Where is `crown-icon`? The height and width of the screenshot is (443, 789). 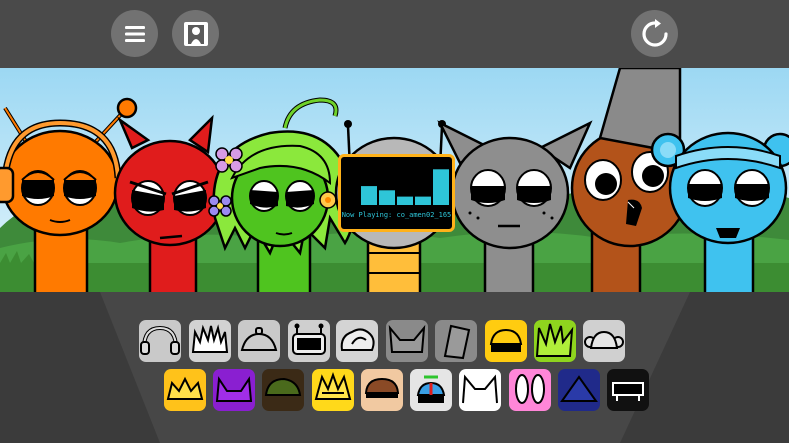
crown-icon is located at coordinates (185, 388).